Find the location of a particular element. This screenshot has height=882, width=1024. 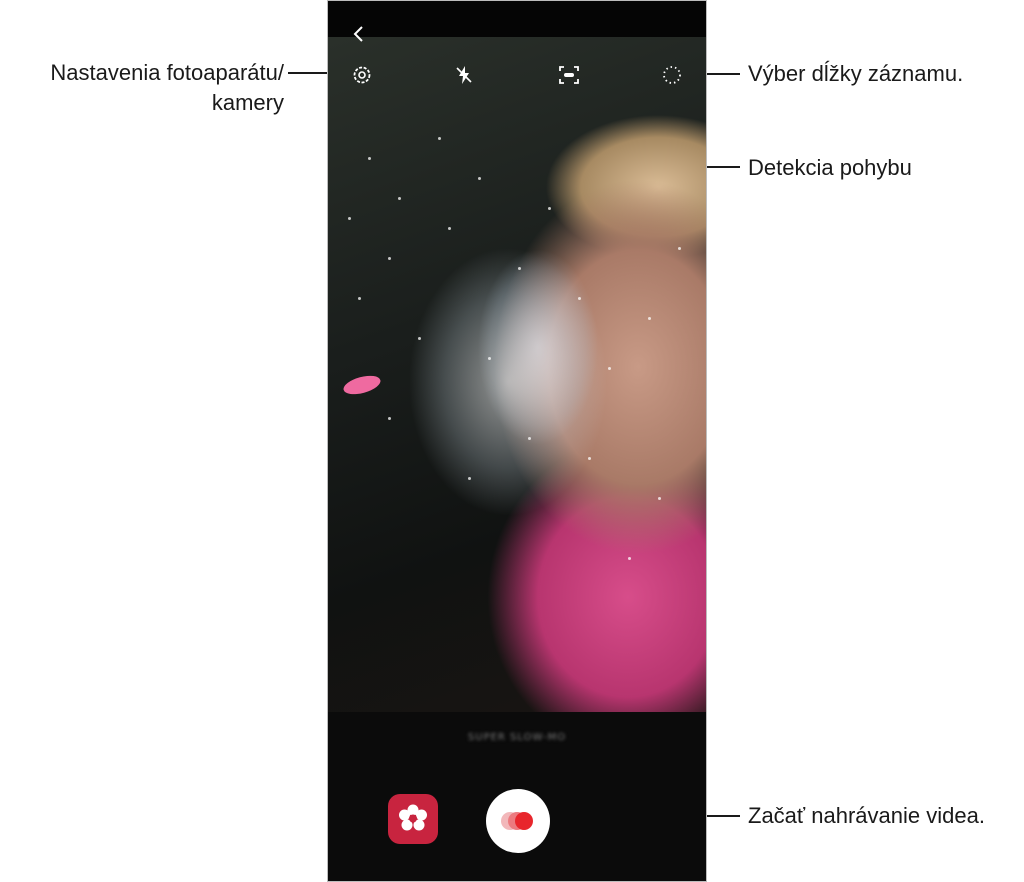

camera-top-controls is located at coordinates (517, 67).